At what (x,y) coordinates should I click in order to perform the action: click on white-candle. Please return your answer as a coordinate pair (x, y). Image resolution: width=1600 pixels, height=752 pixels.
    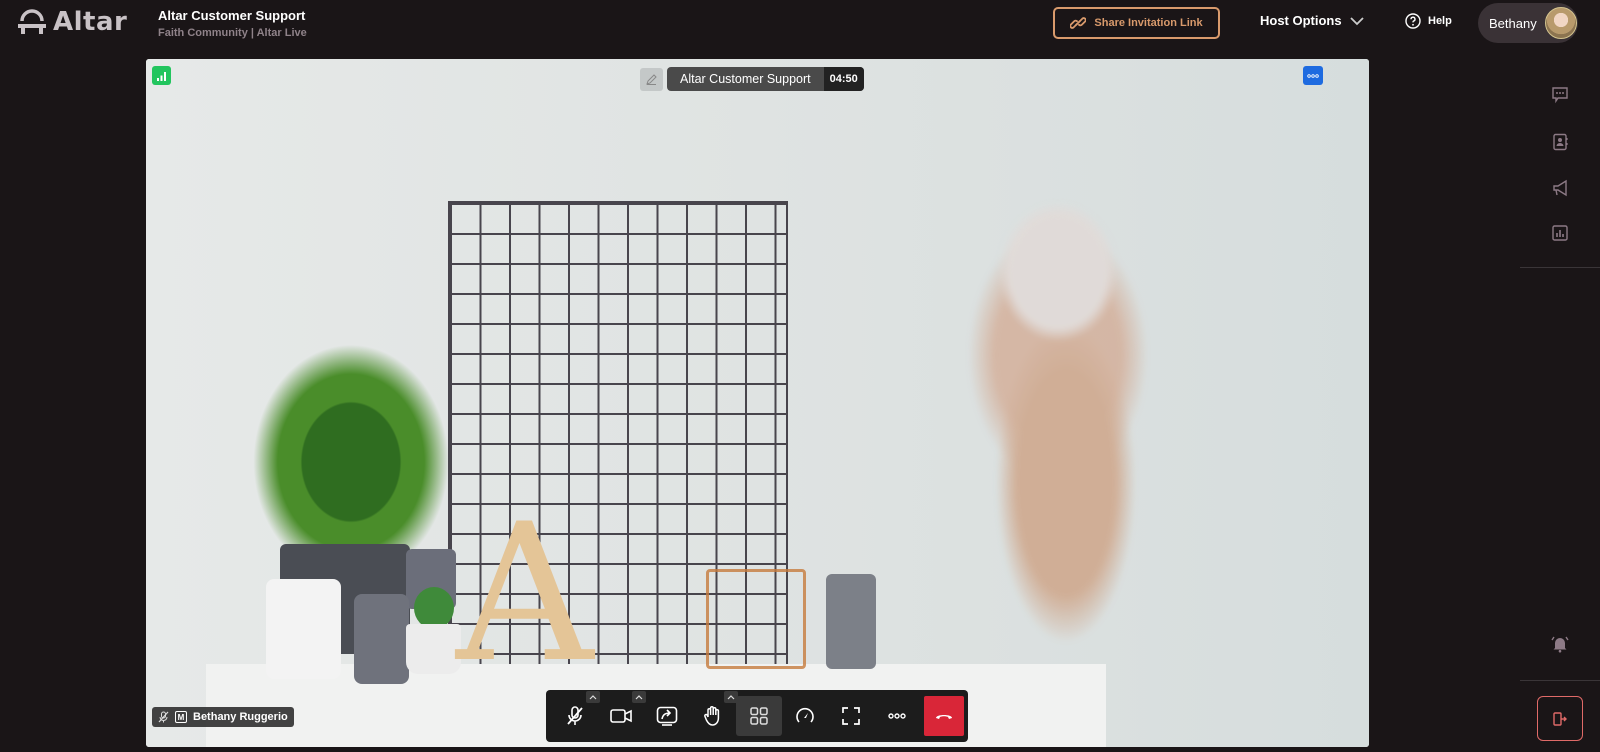
    Looking at the image, I should click on (303, 629).